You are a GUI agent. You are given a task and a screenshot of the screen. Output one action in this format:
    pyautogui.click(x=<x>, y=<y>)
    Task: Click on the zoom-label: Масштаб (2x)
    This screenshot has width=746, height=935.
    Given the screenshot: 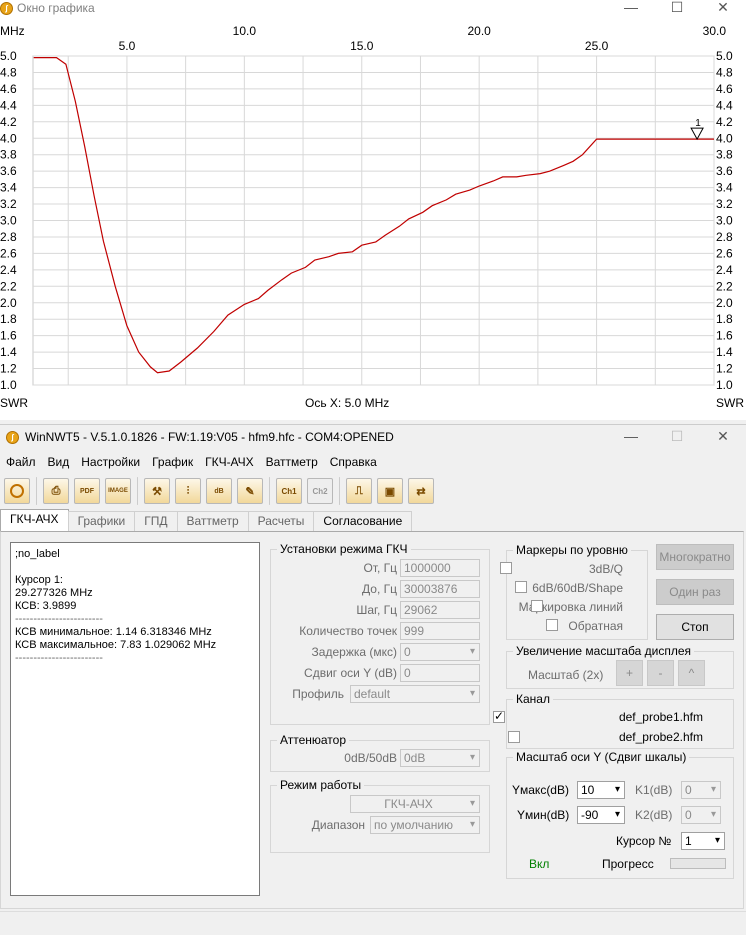 What is the action you would take?
    pyautogui.click(x=566, y=675)
    